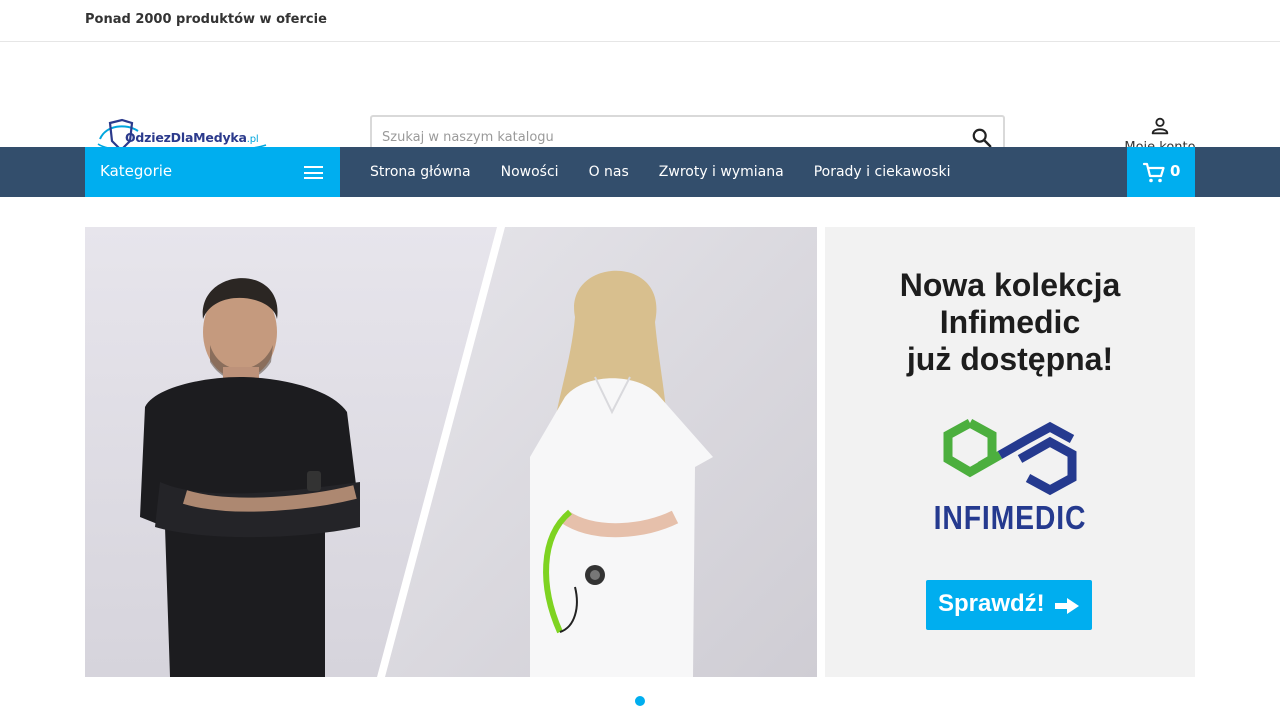 Image resolution: width=1280 pixels, height=720 pixels. I want to click on hamburger-icon, so click(313, 172).